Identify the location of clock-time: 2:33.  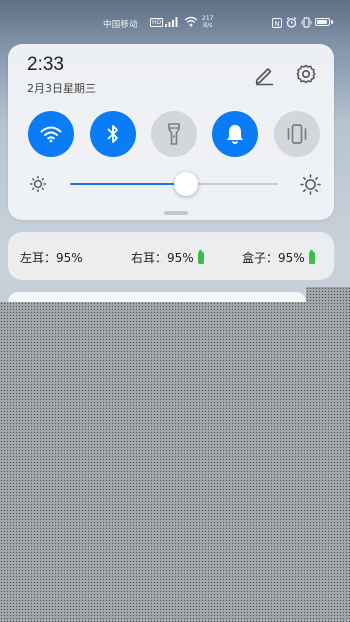
(45, 64).